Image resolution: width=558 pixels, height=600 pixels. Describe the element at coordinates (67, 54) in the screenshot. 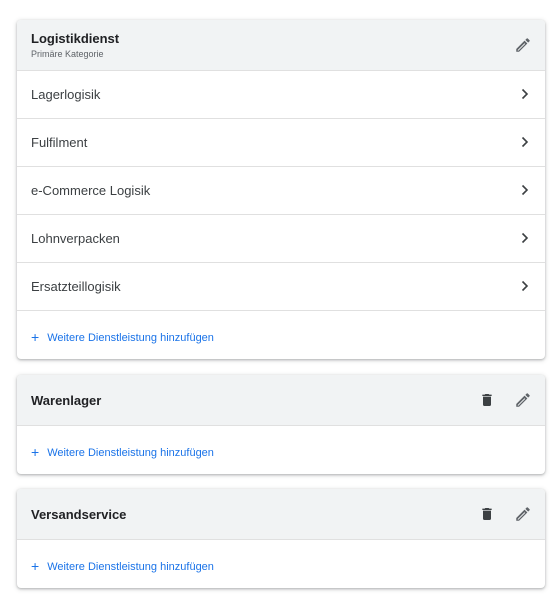

I see `card-subtitle: Primäre Kategorie` at that location.